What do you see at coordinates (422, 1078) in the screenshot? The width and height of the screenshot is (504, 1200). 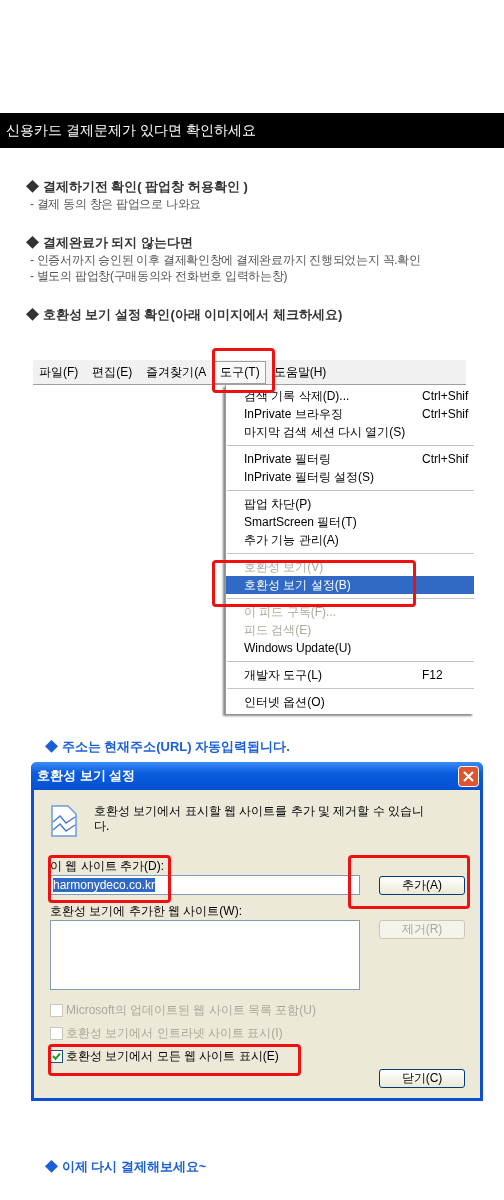 I see `close-button: 닫기(C)` at bounding box center [422, 1078].